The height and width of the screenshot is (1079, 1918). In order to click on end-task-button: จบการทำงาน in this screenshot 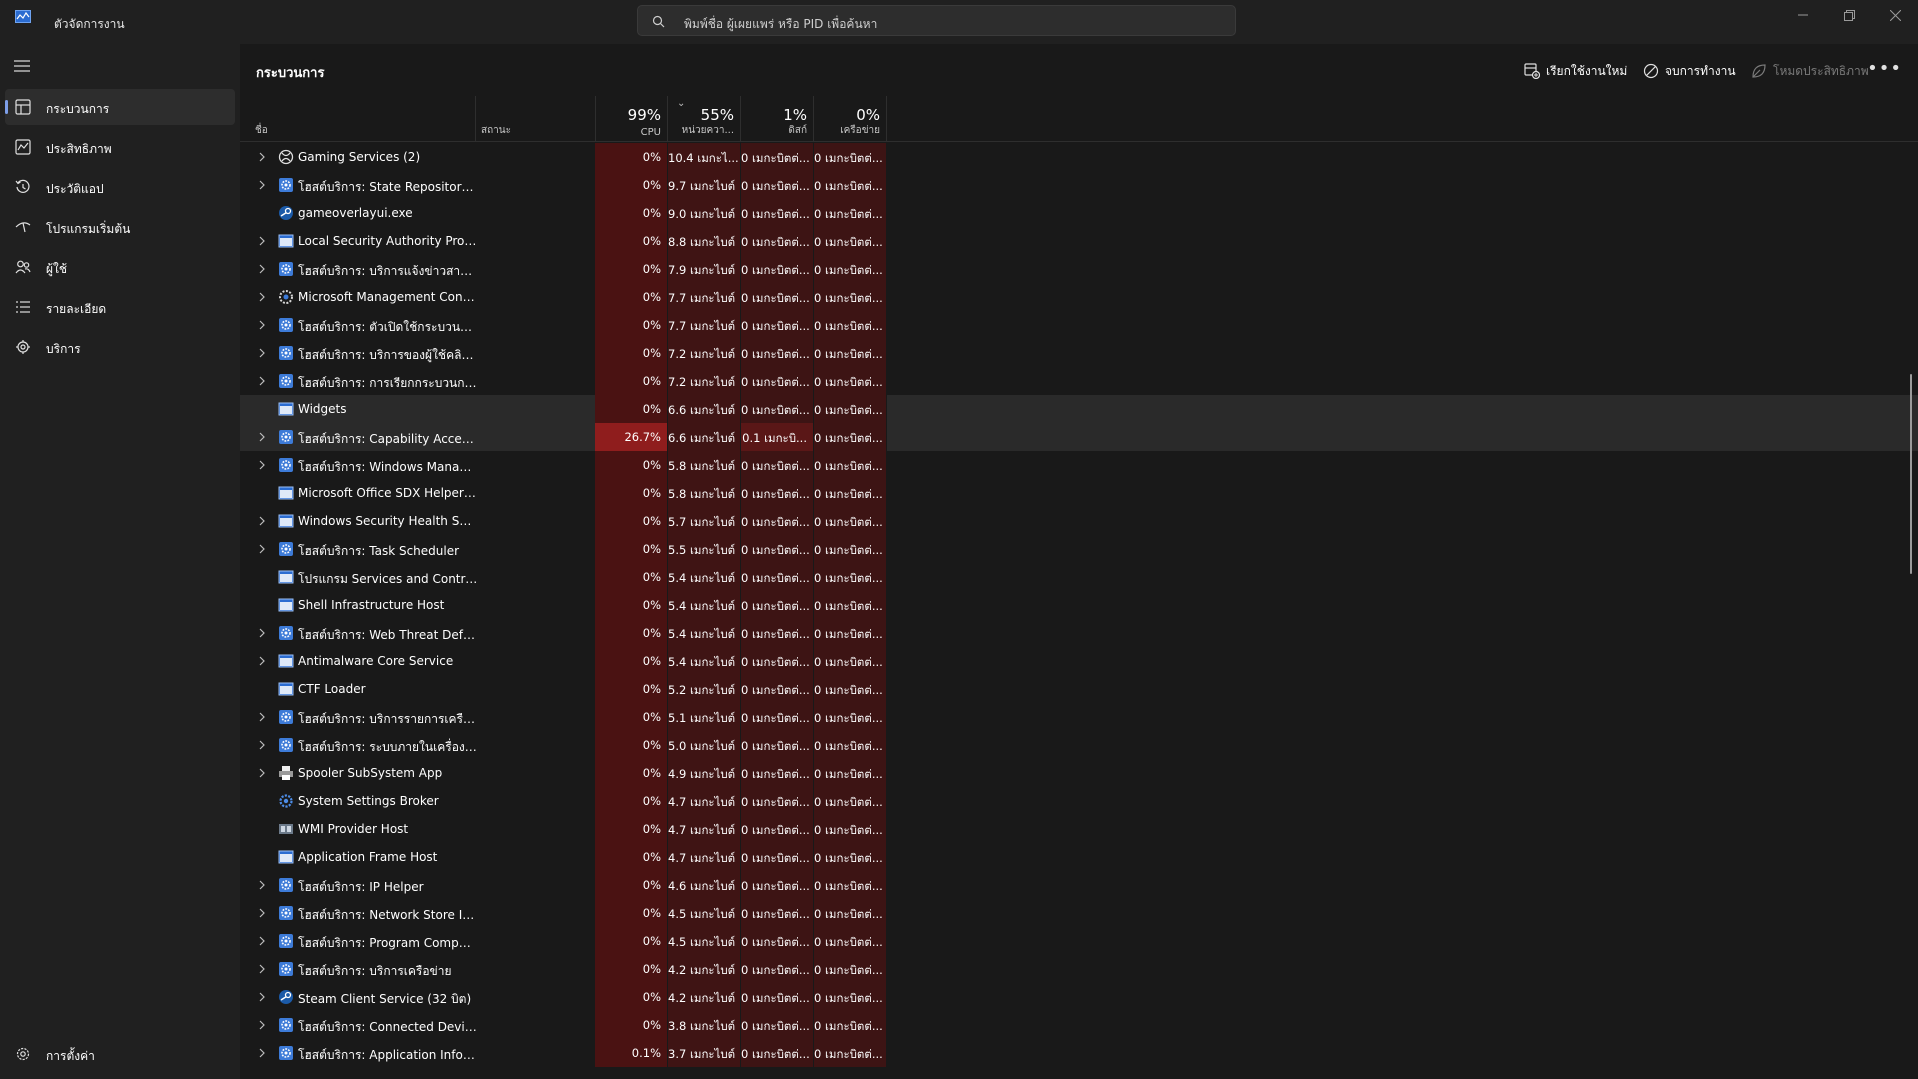, I will do `click(1689, 71)`.